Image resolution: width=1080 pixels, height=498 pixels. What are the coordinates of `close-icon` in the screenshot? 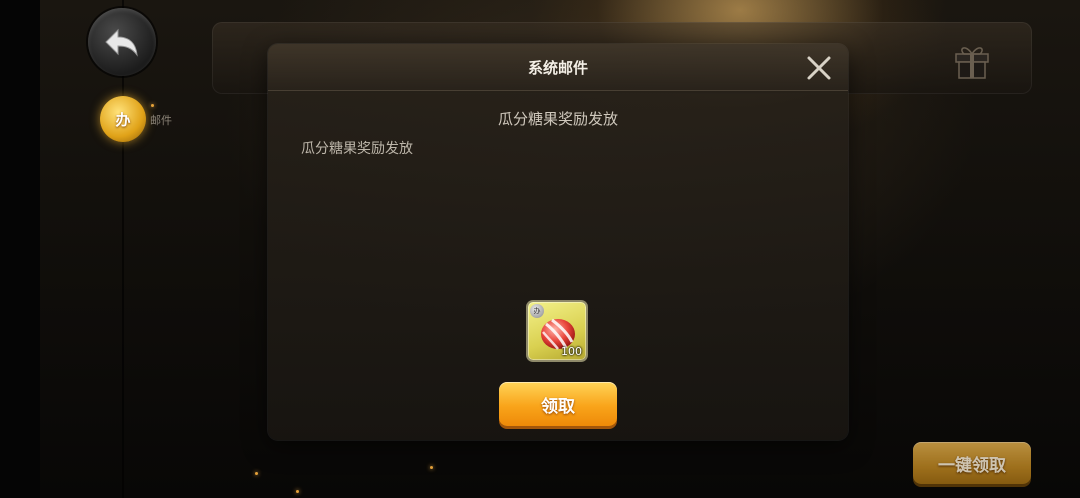 It's located at (819, 68).